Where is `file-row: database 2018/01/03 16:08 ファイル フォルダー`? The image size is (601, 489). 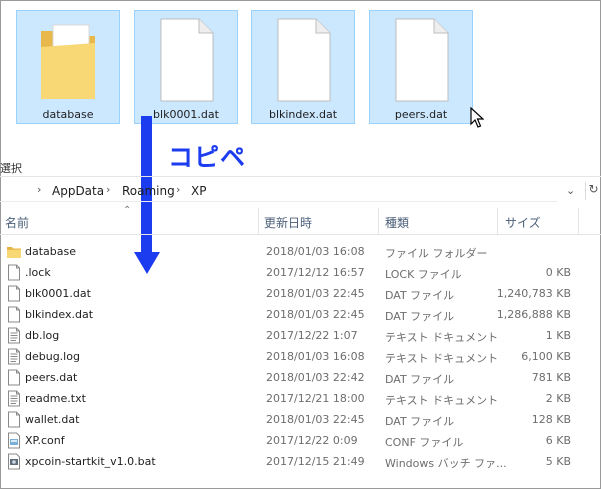
file-row: database 2018/01/03 16:08 ファイル フォルダー is located at coordinates (300, 251).